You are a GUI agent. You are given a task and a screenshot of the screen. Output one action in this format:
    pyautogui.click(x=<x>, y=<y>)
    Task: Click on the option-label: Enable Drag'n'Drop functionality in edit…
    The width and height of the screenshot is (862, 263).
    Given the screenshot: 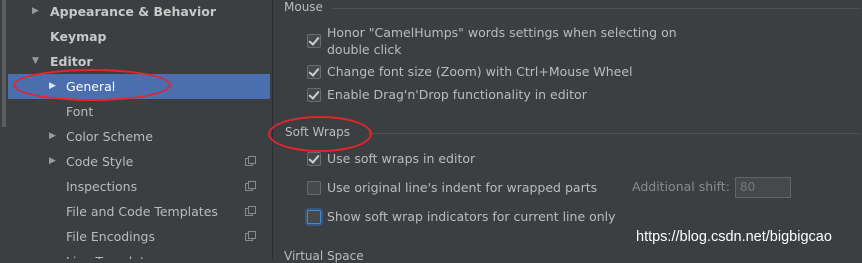 What is the action you would take?
    pyautogui.click(x=457, y=94)
    